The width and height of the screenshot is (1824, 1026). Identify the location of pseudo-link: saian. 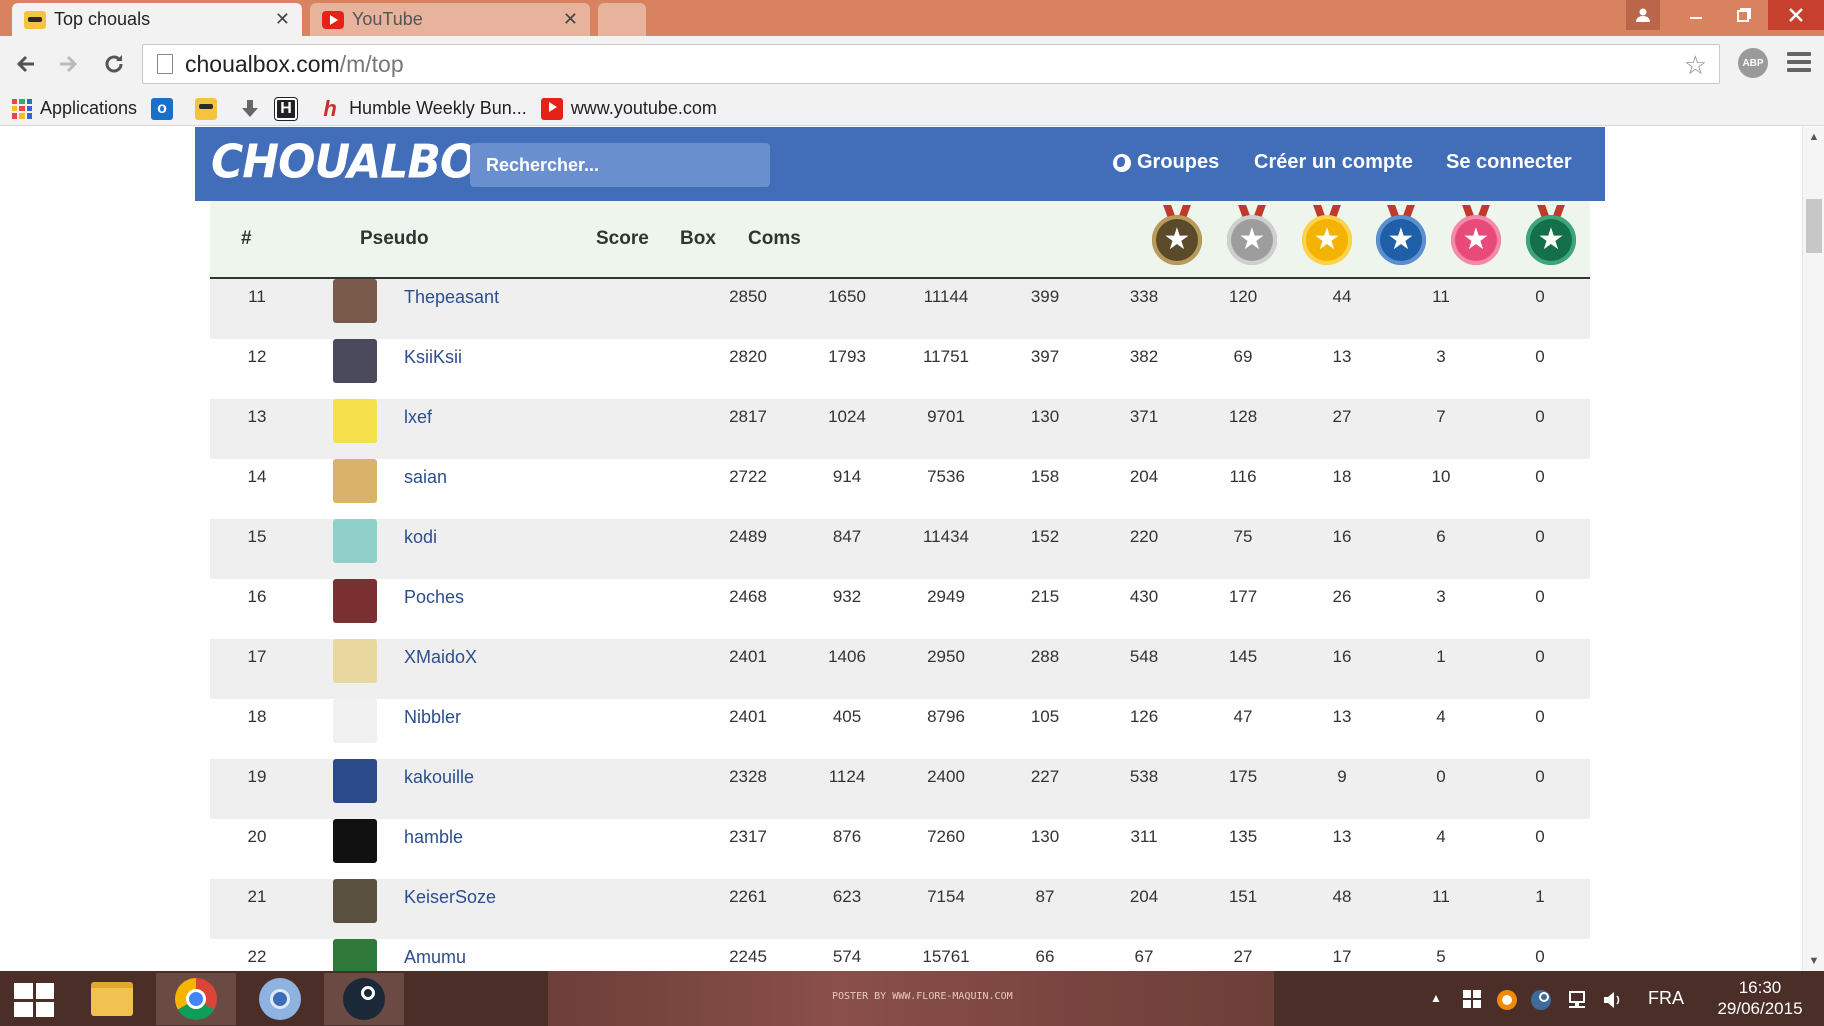
(425, 477).